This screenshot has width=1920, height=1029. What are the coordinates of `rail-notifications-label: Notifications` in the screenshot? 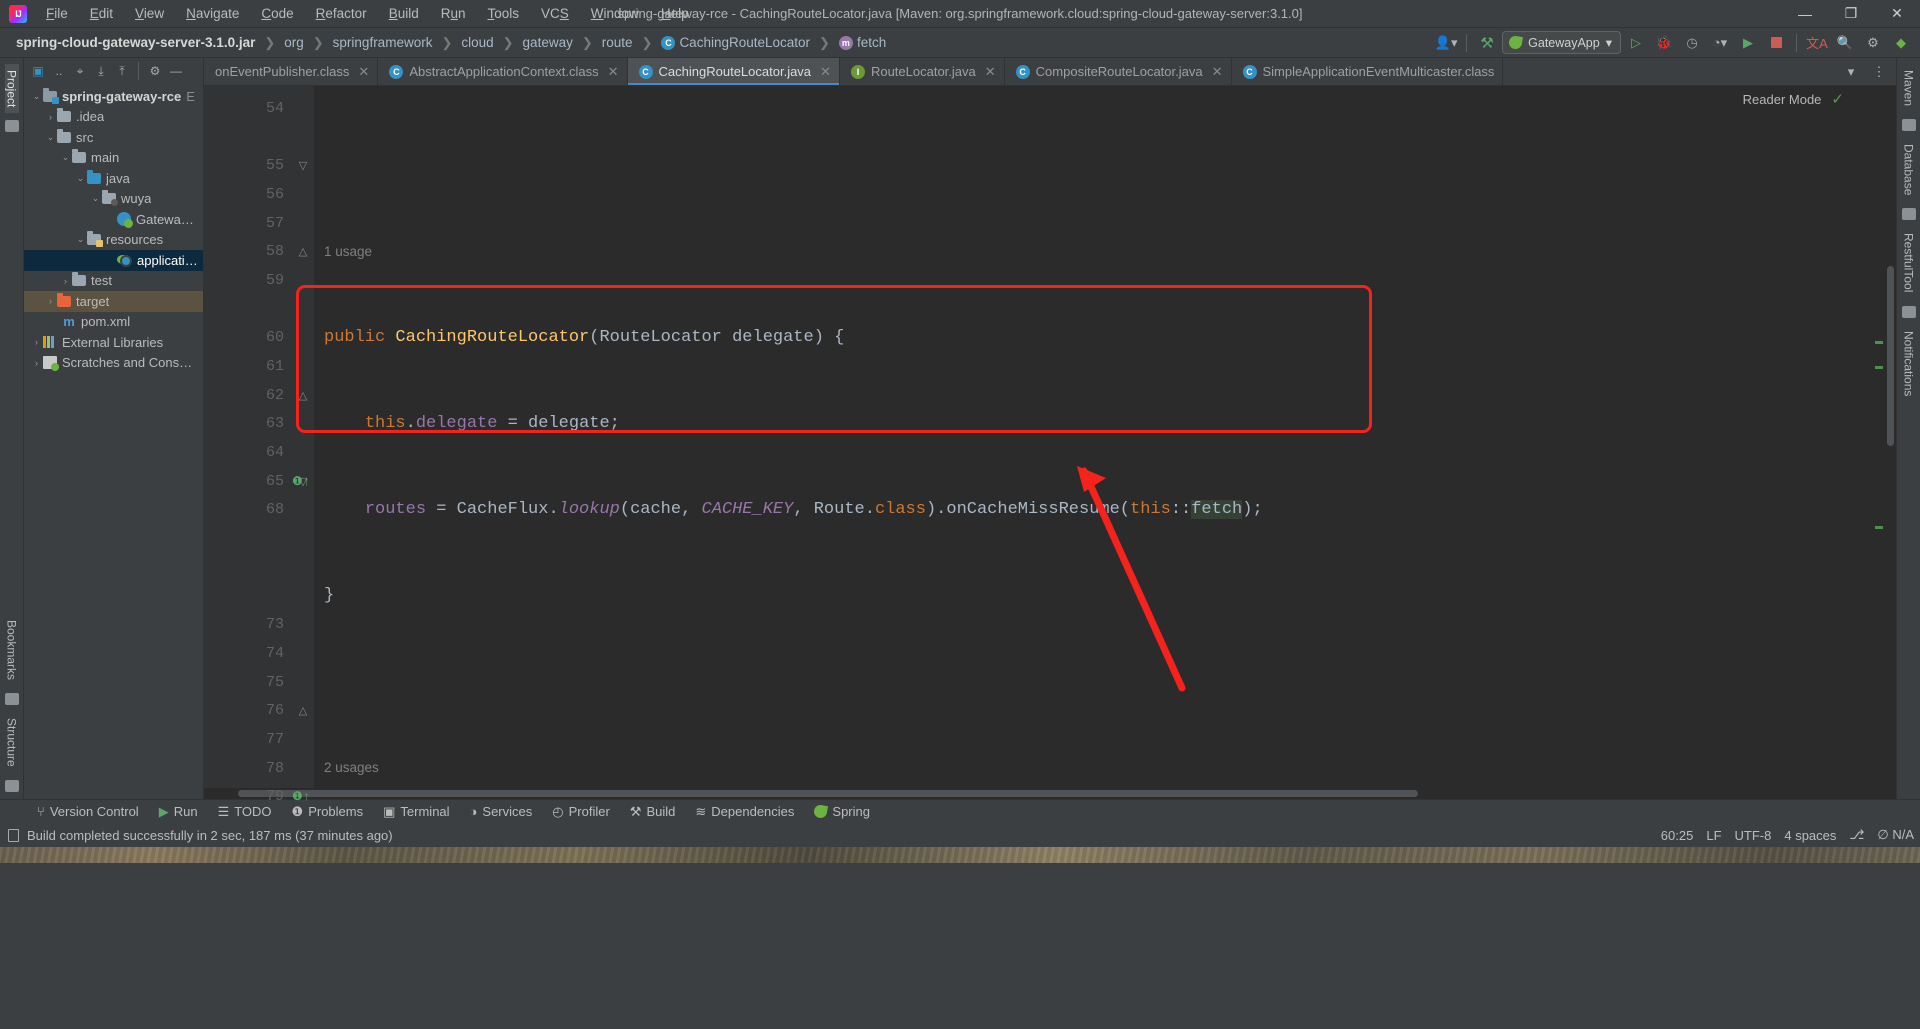 It's located at (1909, 363).